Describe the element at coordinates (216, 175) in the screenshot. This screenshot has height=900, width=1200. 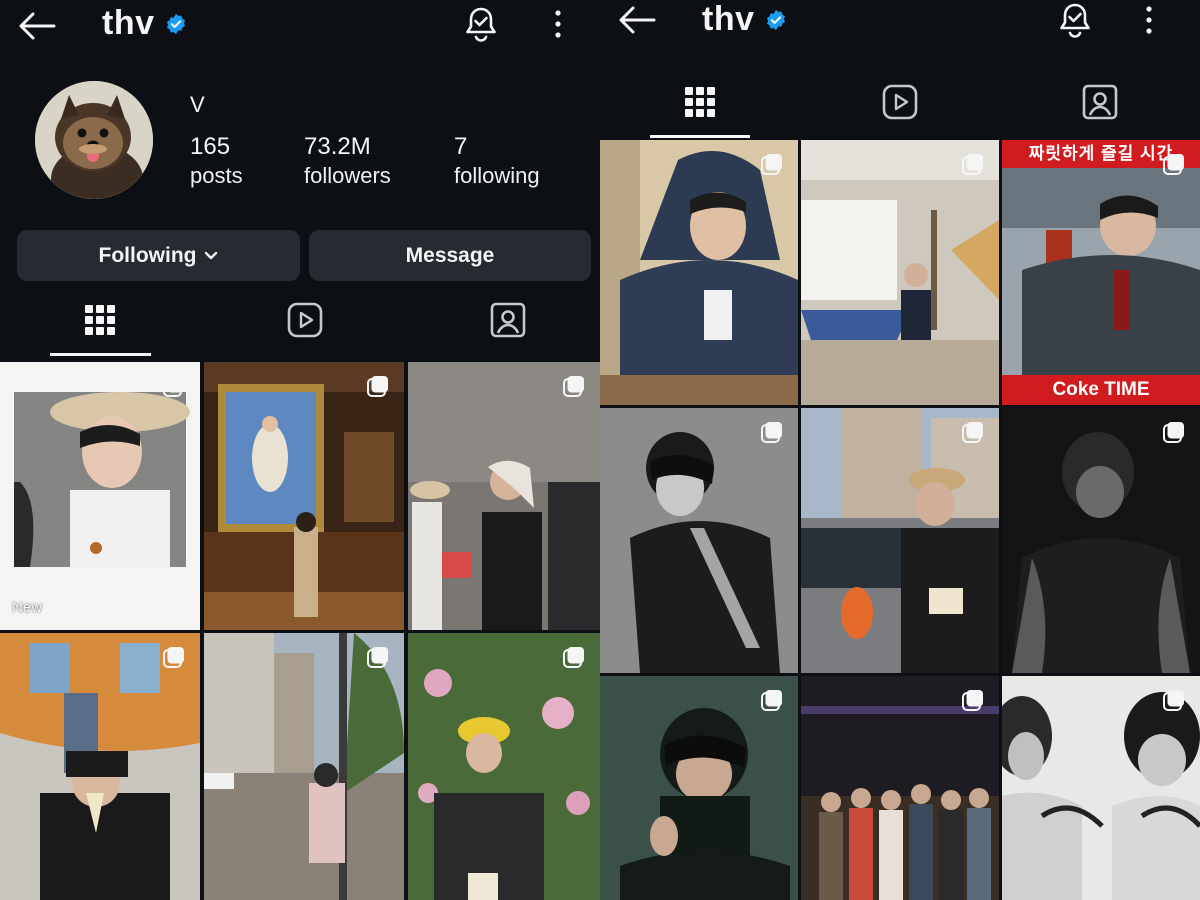
I see `posts-label: posts` at that location.